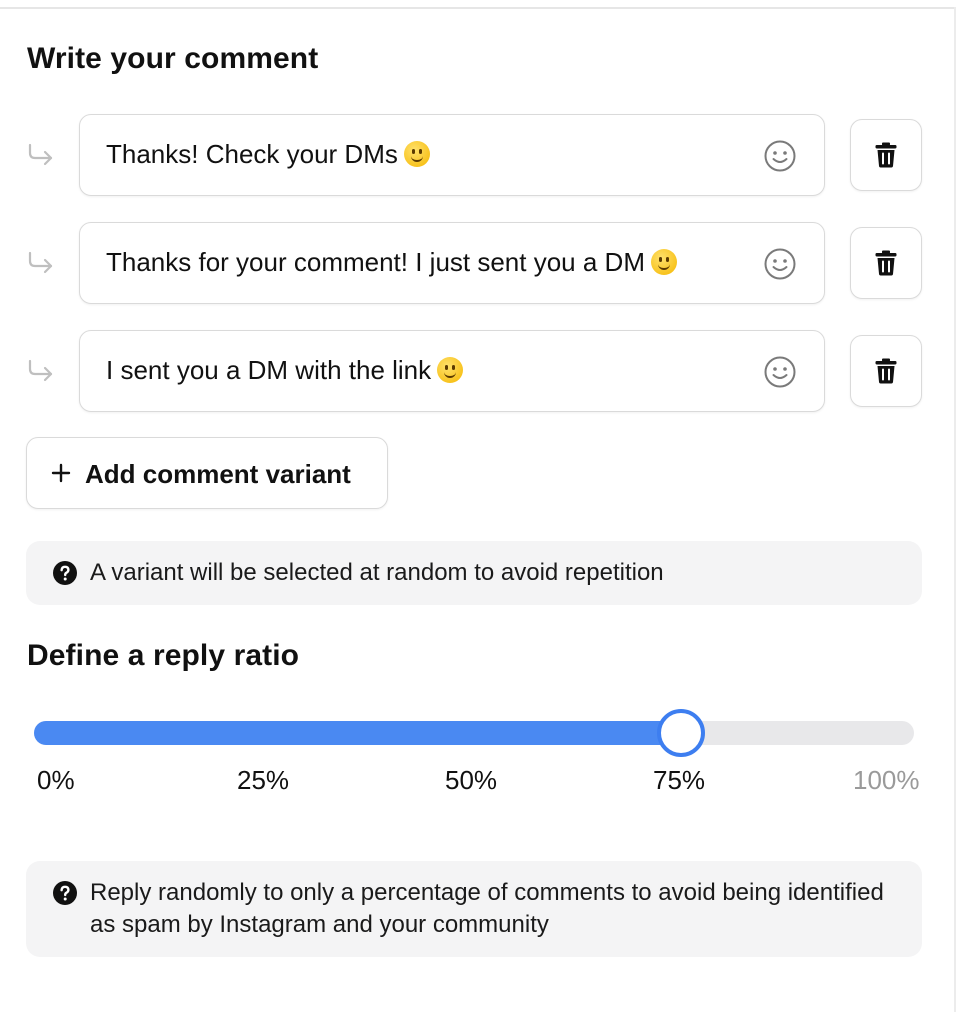  I want to click on ratio-tick-label: 25%, so click(263, 780).